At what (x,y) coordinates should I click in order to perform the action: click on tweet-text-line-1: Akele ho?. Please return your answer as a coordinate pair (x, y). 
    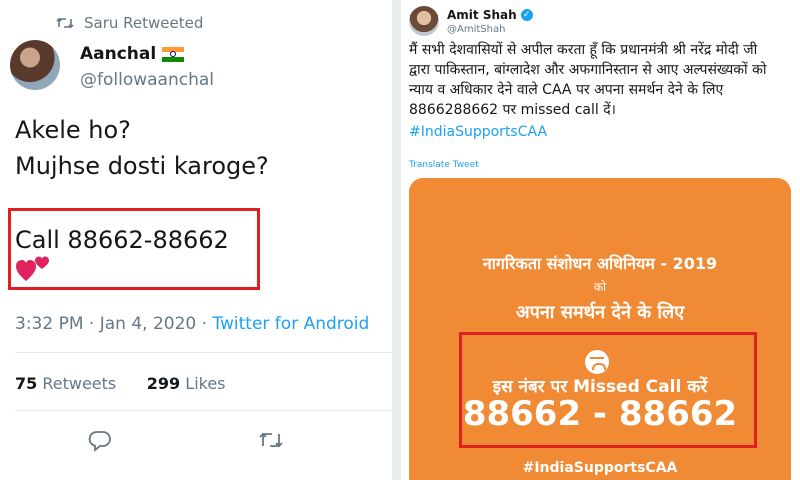
    Looking at the image, I should click on (73, 130).